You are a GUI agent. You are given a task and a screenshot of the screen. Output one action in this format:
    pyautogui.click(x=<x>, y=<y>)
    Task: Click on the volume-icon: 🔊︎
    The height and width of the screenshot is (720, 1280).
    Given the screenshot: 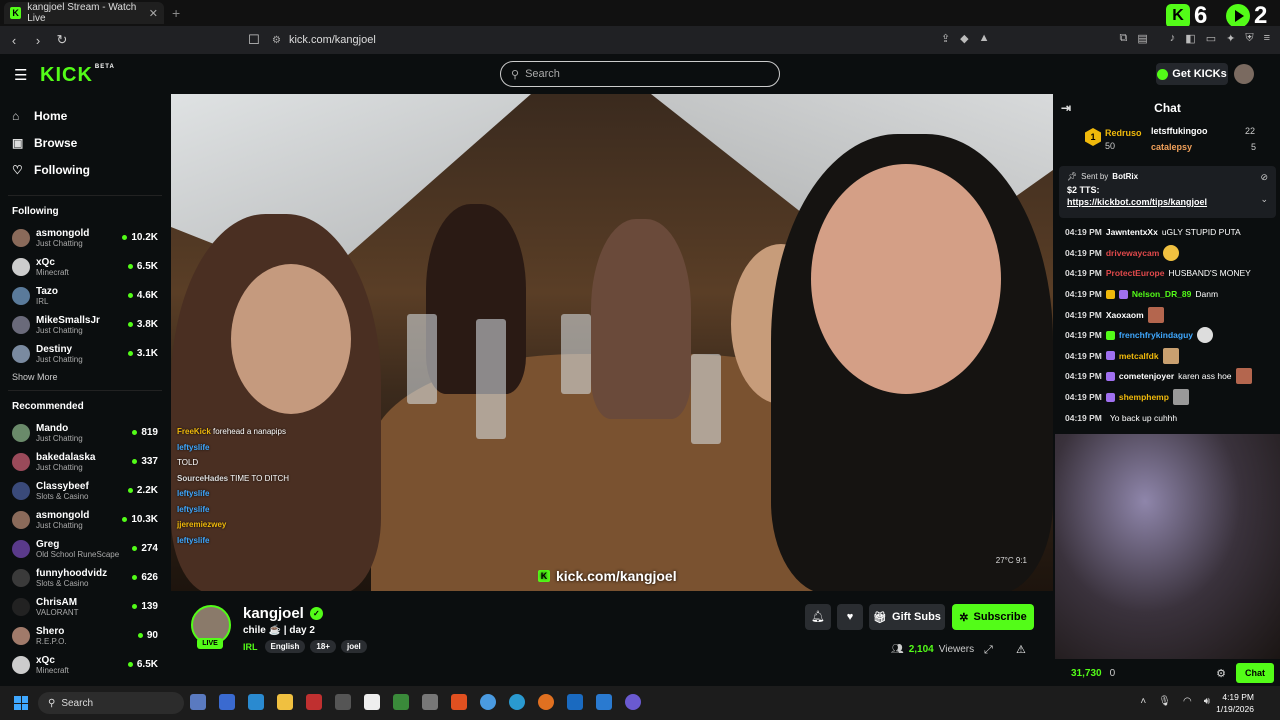 What is the action you would take?
    pyautogui.click(x=1207, y=701)
    